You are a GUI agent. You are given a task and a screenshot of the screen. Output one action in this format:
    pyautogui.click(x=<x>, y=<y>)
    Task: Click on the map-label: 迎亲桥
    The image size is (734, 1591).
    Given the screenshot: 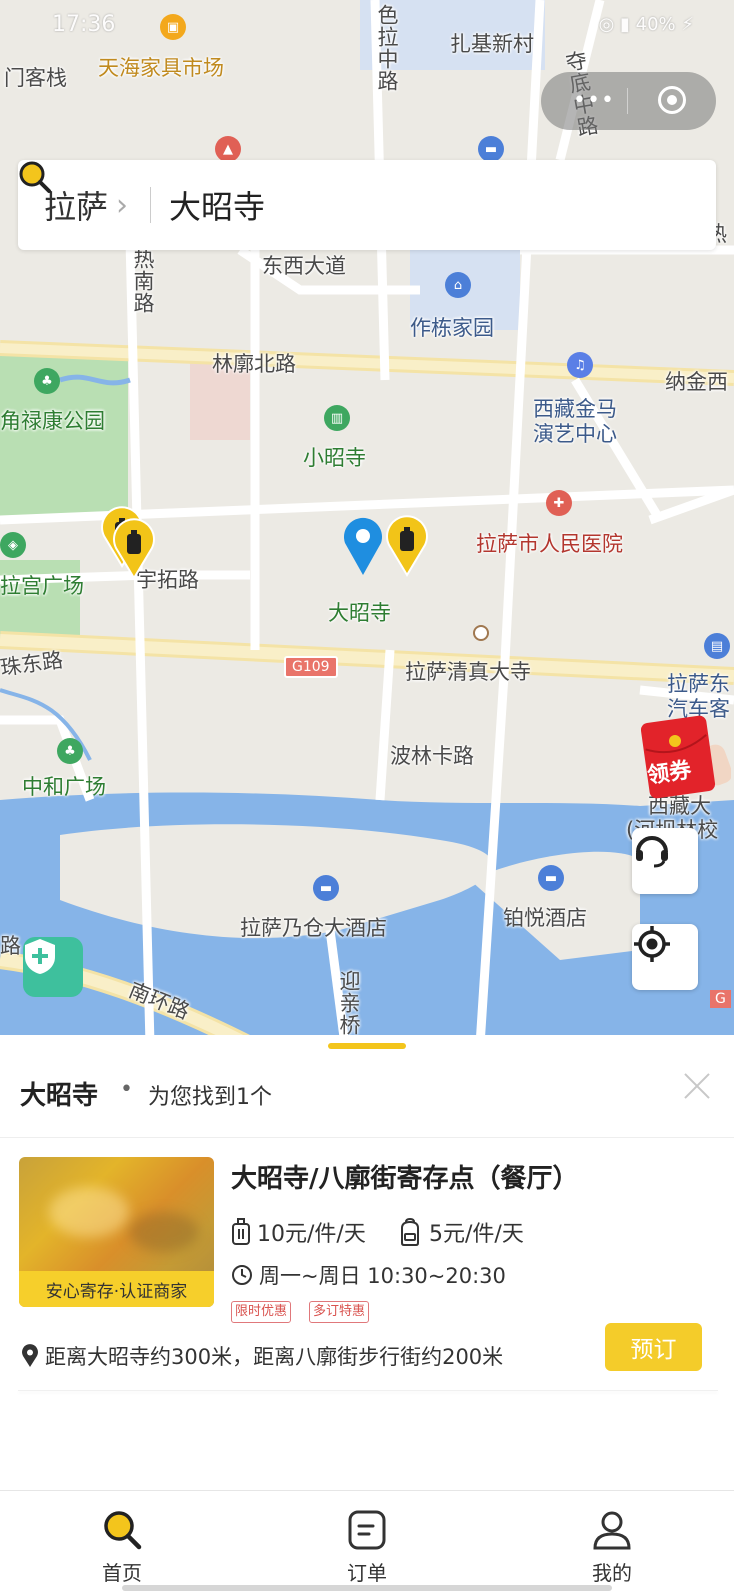 What is the action you would take?
    pyautogui.click(x=349, y=1003)
    